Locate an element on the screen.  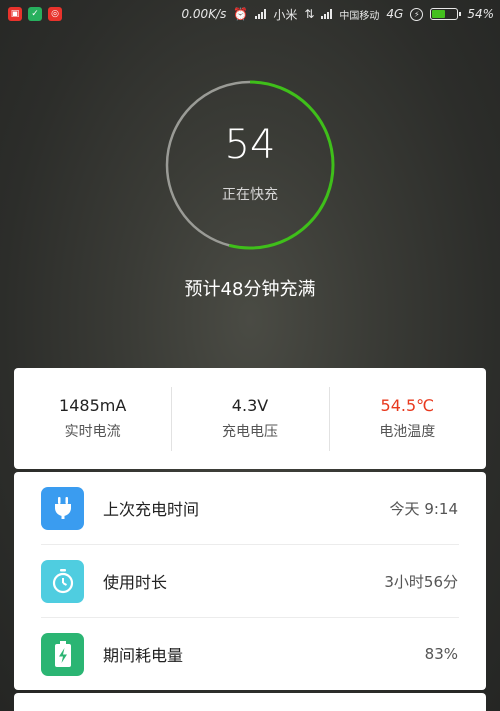
notification-app-icon-2: ◎ is located at coordinates (55, 14).